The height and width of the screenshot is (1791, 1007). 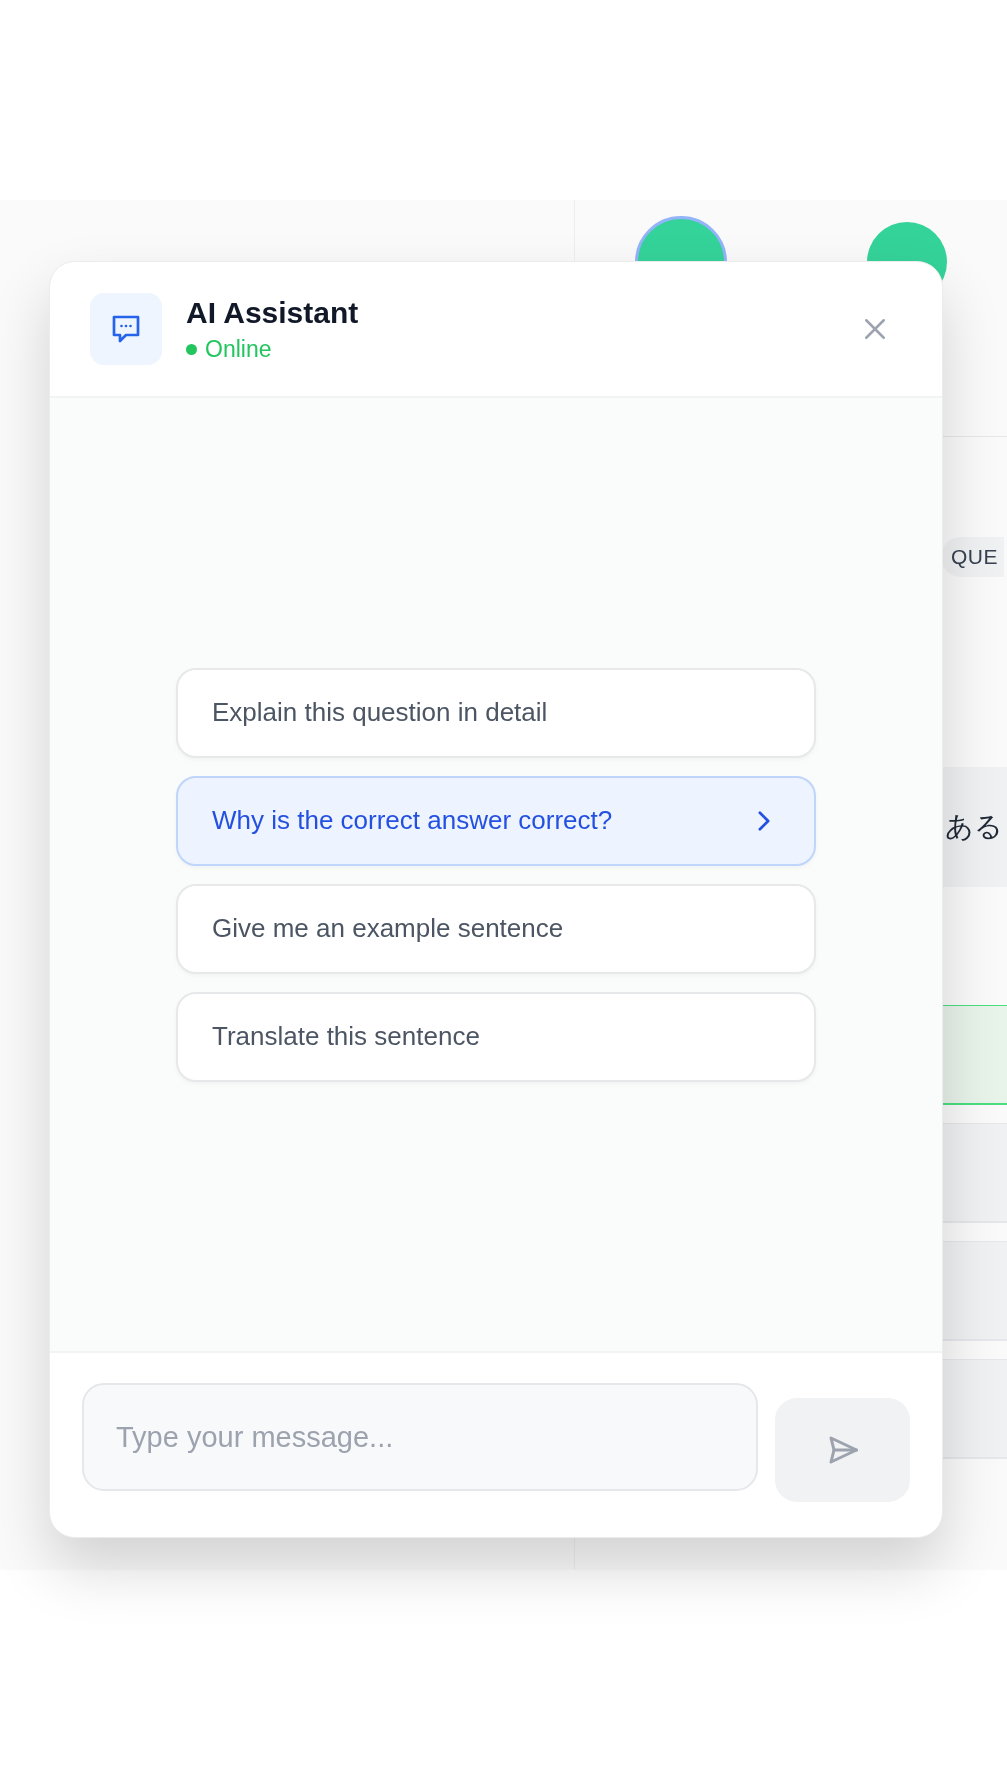 What do you see at coordinates (496, 820) in the screenshot?
I see `suggestion-button: Why is the correct answer correct?` at bounding box center [496, 820].